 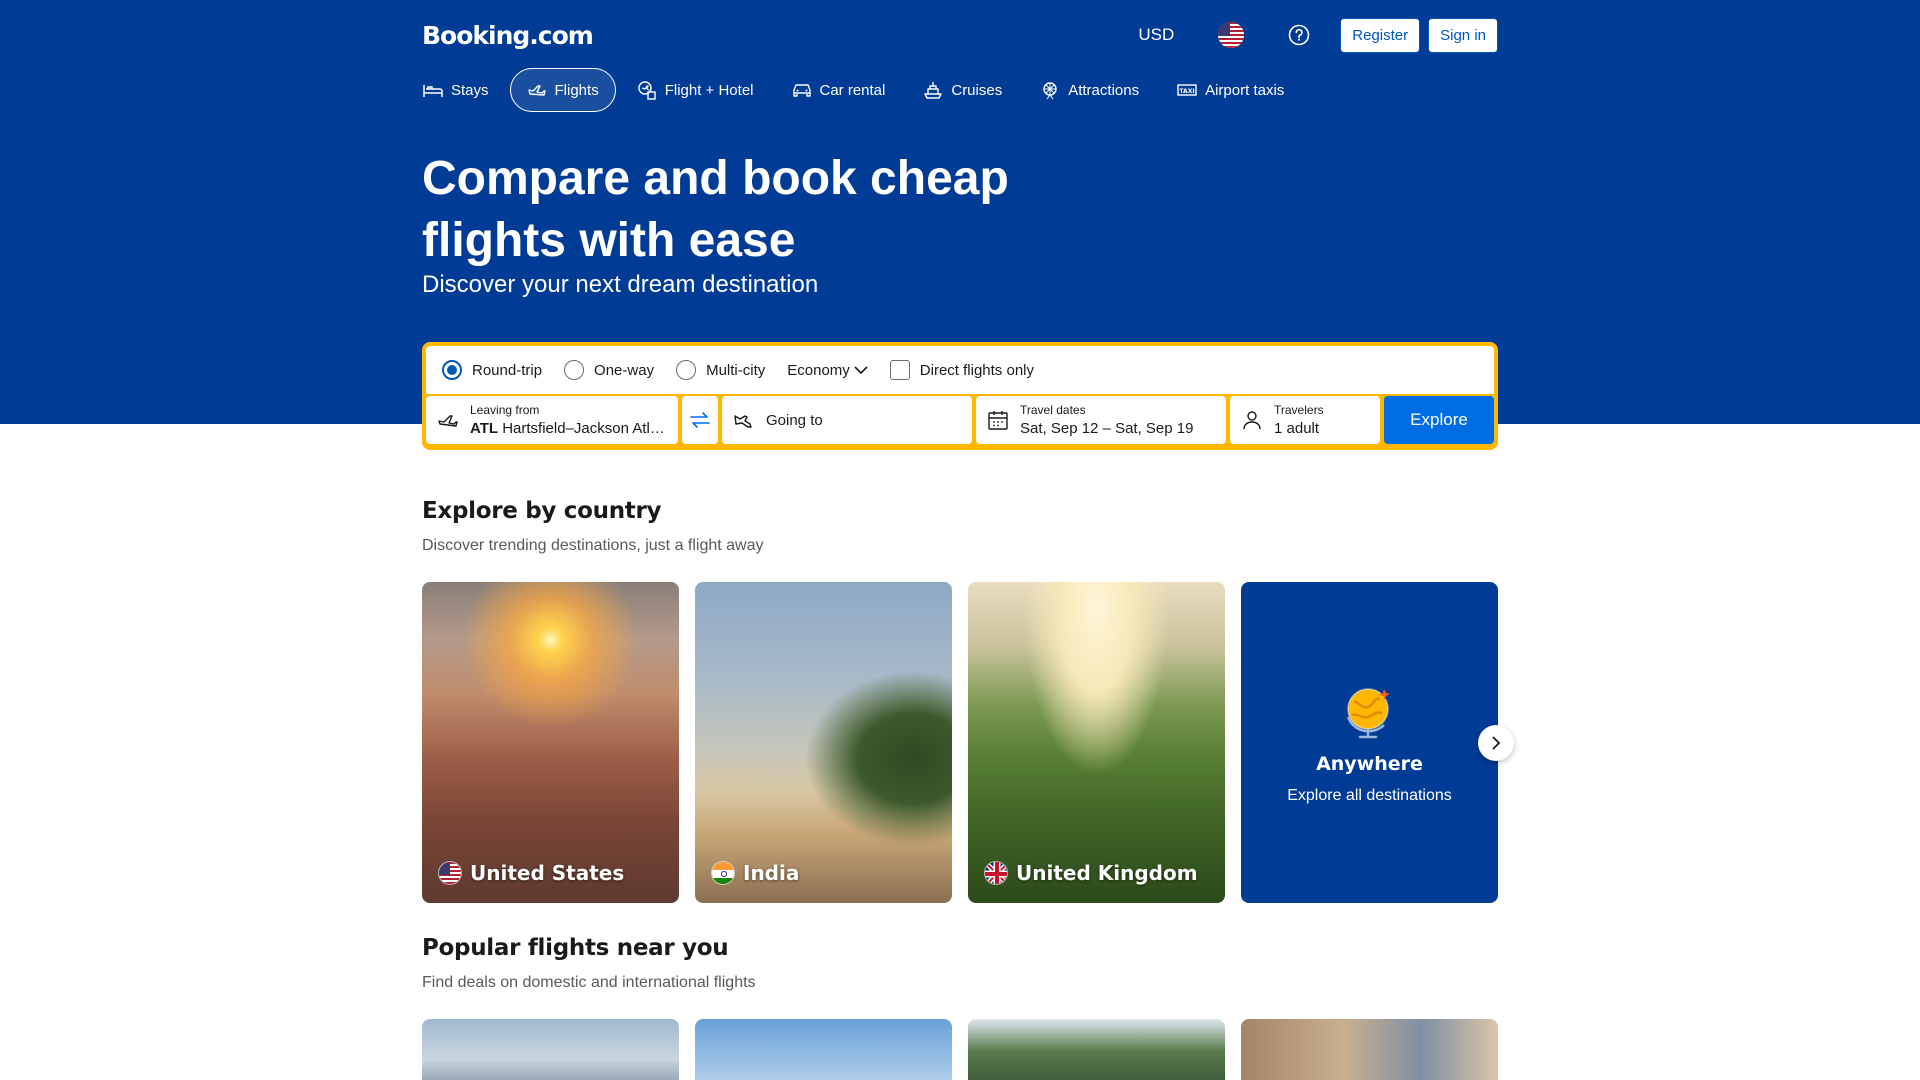 I want to click on page-title: Compare and book cheap flights with ease, so click(x=715, y=209).